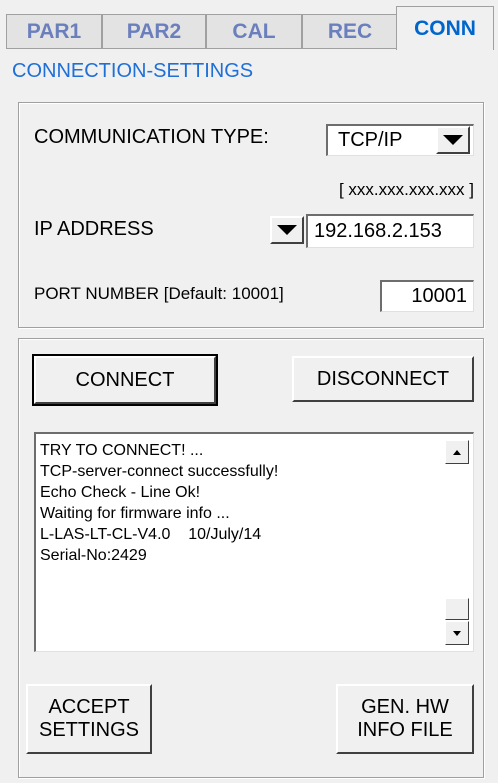 The height and width of the screenshot is (783, 498). I want to click on port-number-label: PORT NUMBER [Default: 10001], so click(159, 293).